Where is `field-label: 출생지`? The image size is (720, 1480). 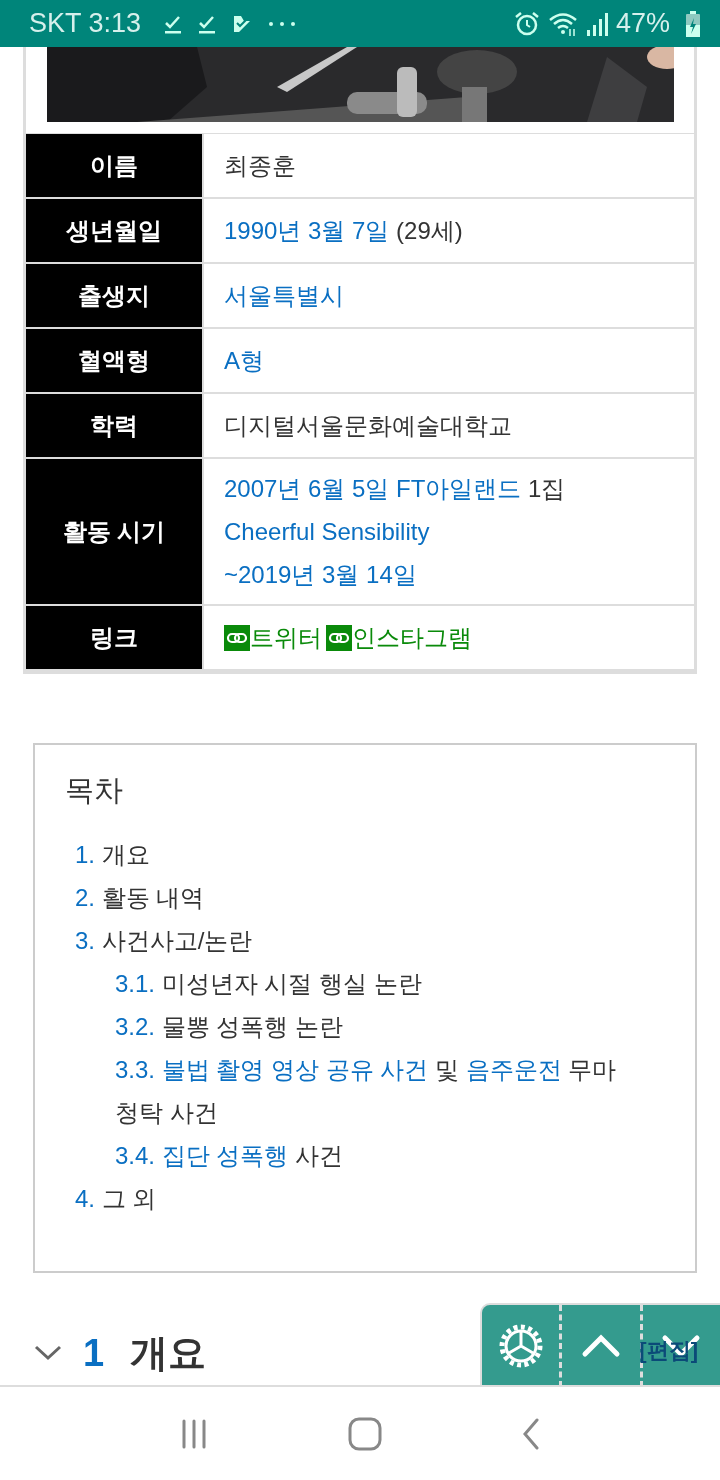
field-label: 출생지 is located at coordinates (115, 295).